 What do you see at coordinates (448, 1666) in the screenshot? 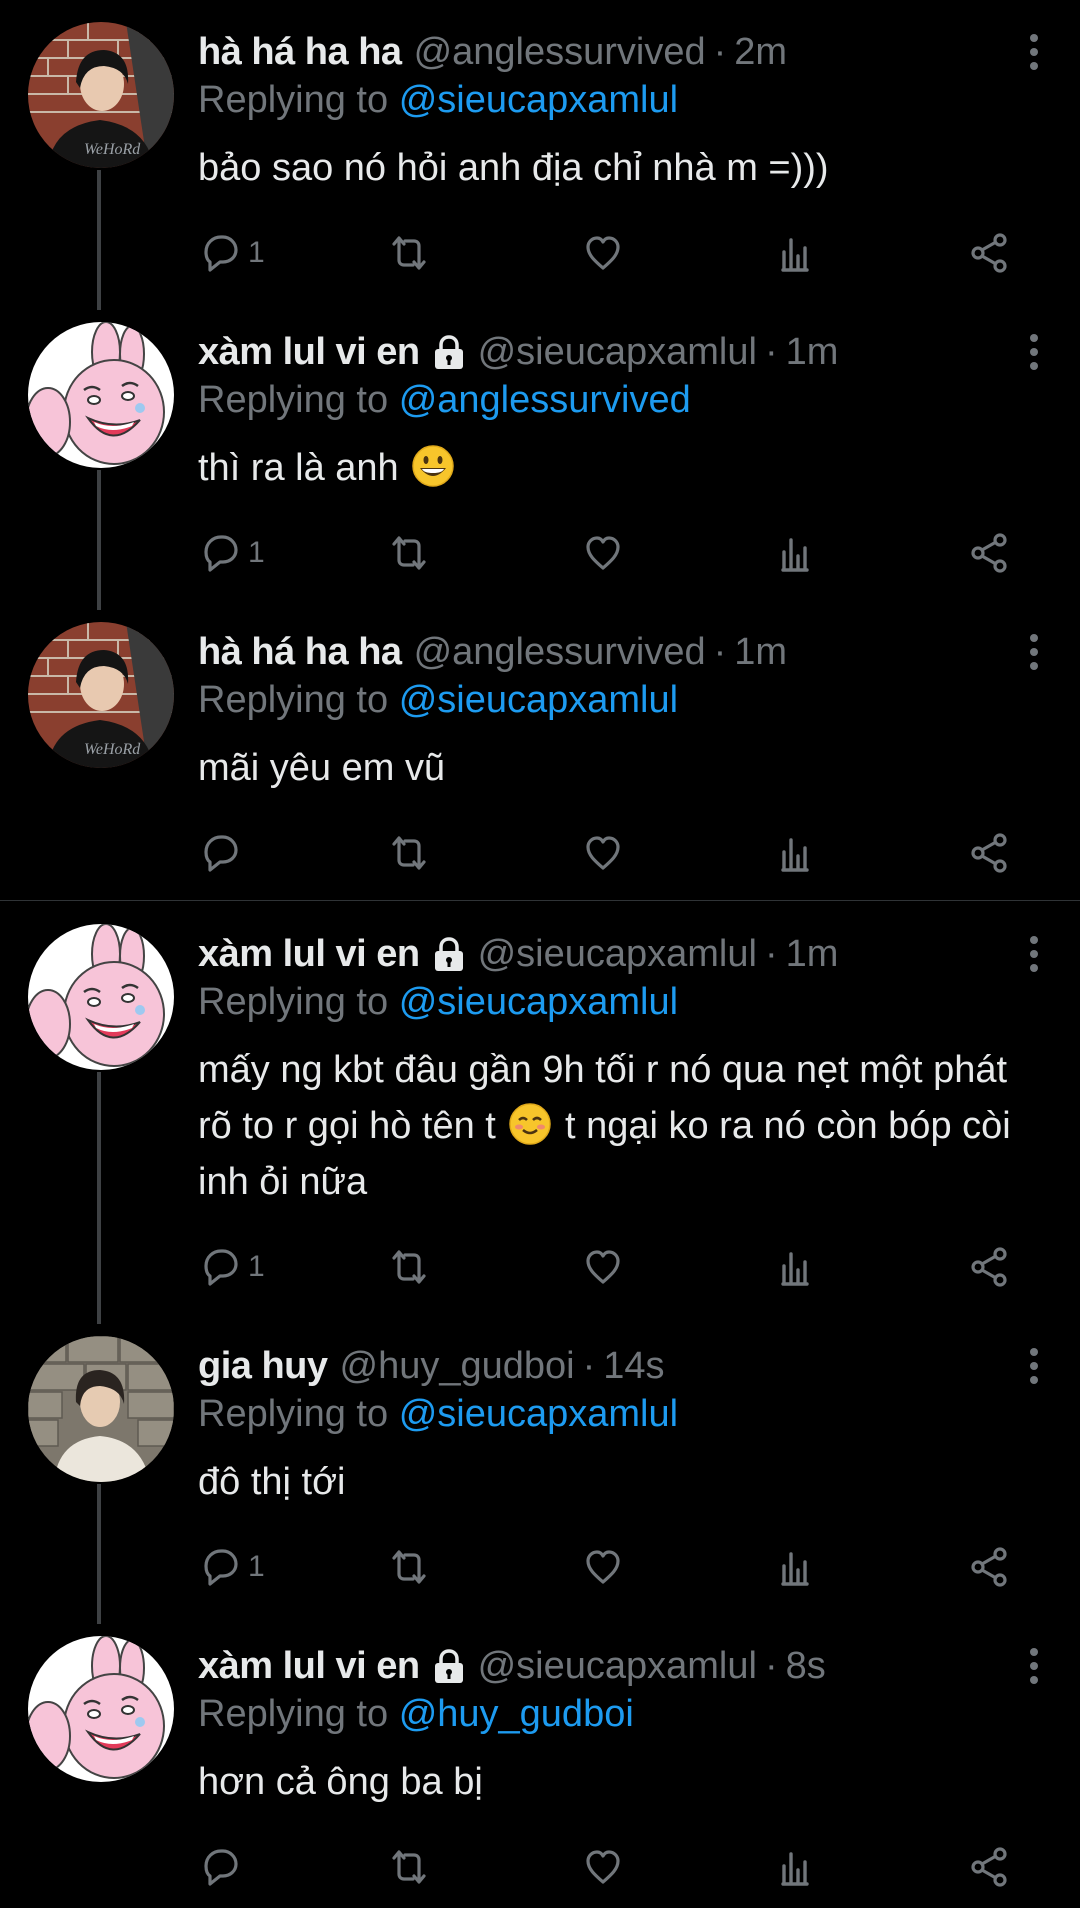
I see `lock-icon` at bounding box center [448, 1666].